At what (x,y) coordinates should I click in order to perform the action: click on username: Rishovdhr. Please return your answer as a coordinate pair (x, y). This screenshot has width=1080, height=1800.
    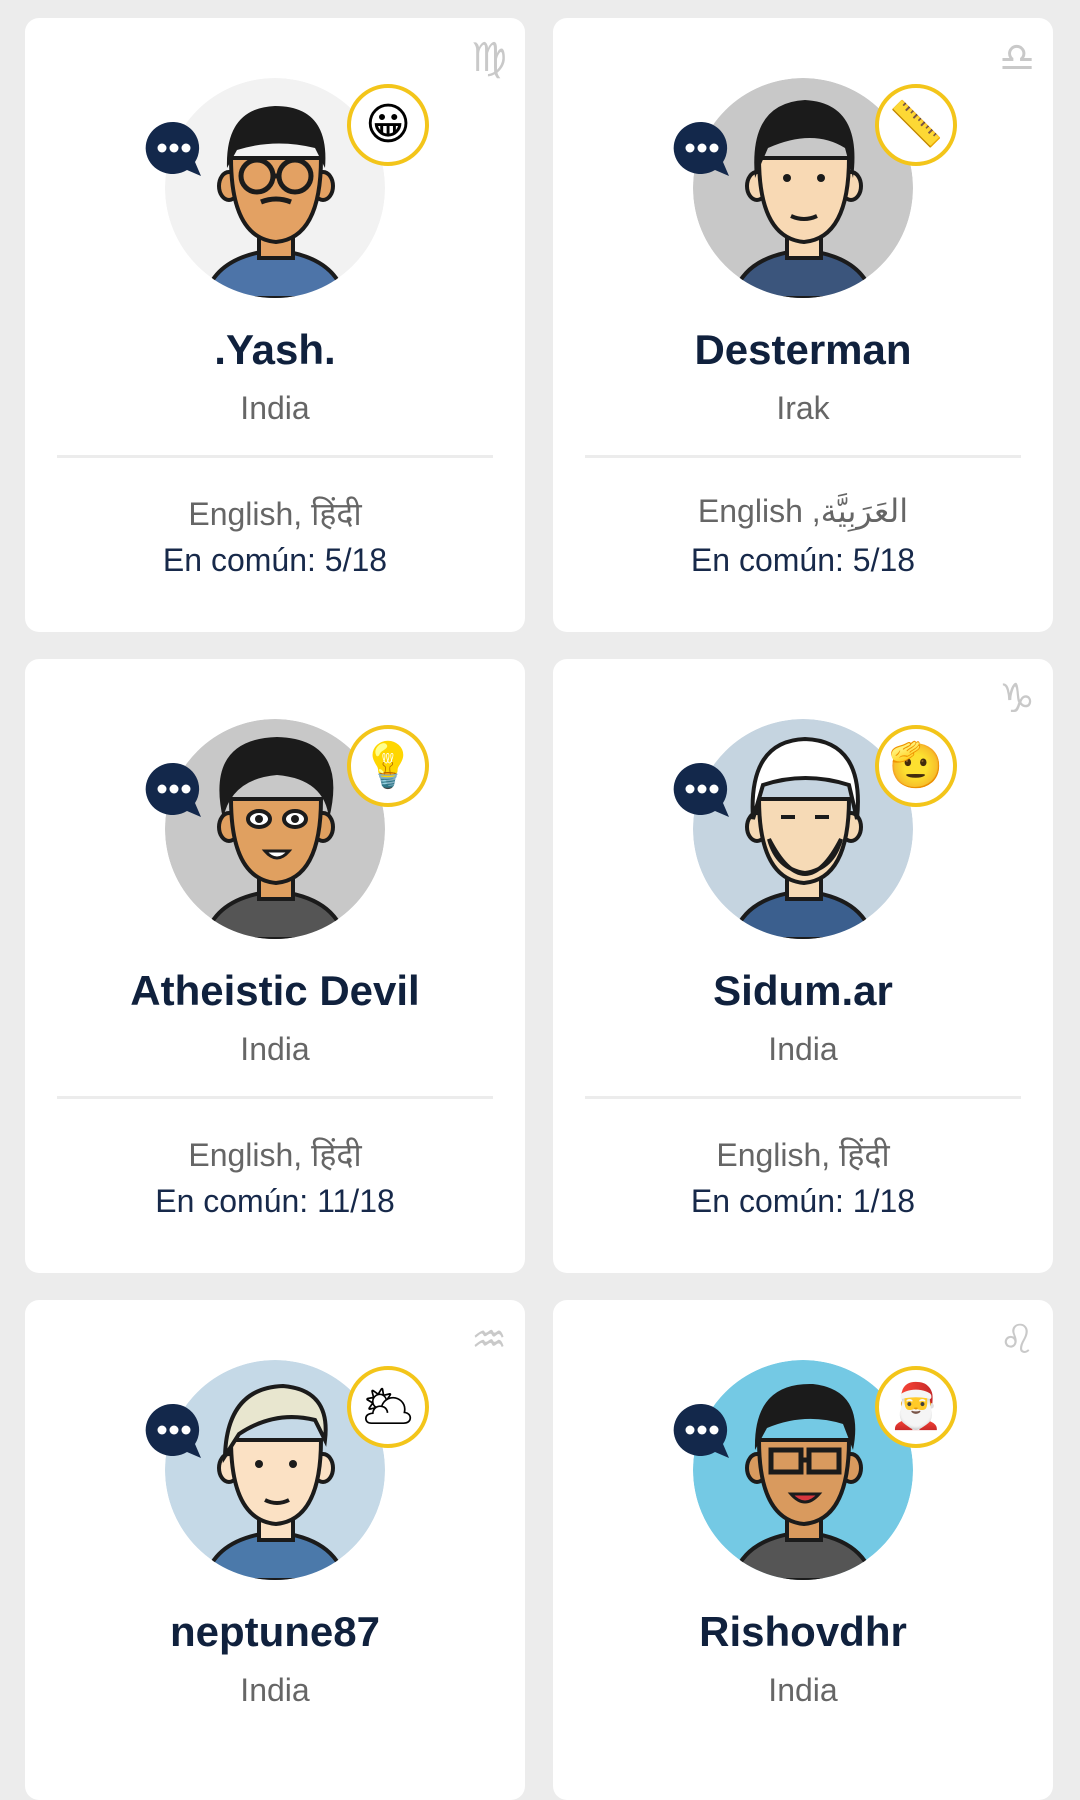
    Looking at the image, I should click on (803, 1631).